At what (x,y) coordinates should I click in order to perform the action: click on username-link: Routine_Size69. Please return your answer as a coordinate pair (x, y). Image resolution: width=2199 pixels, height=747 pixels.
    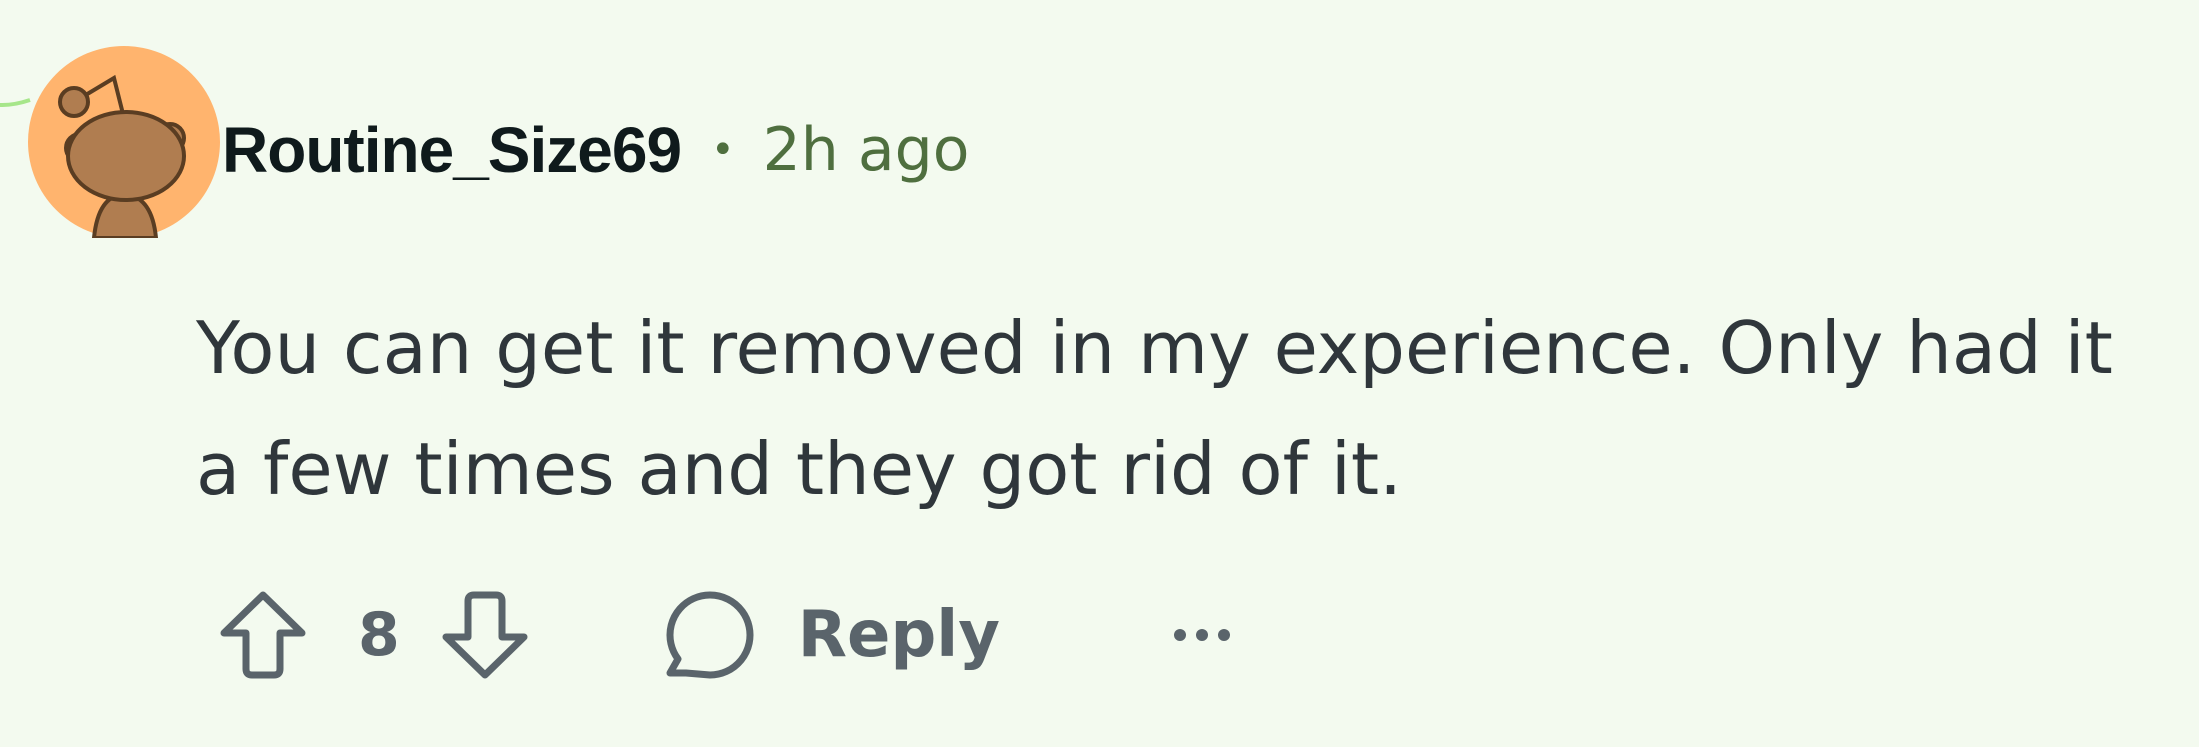
    Looking at the image, I should click on (452, 150).